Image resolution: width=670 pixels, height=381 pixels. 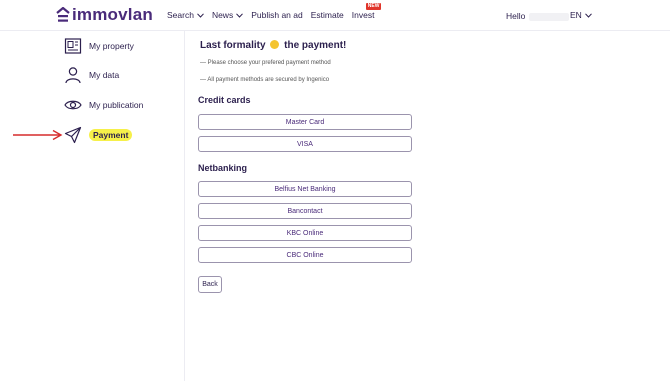 I want to click on redacted-user-name, so click(x=549, y=16).